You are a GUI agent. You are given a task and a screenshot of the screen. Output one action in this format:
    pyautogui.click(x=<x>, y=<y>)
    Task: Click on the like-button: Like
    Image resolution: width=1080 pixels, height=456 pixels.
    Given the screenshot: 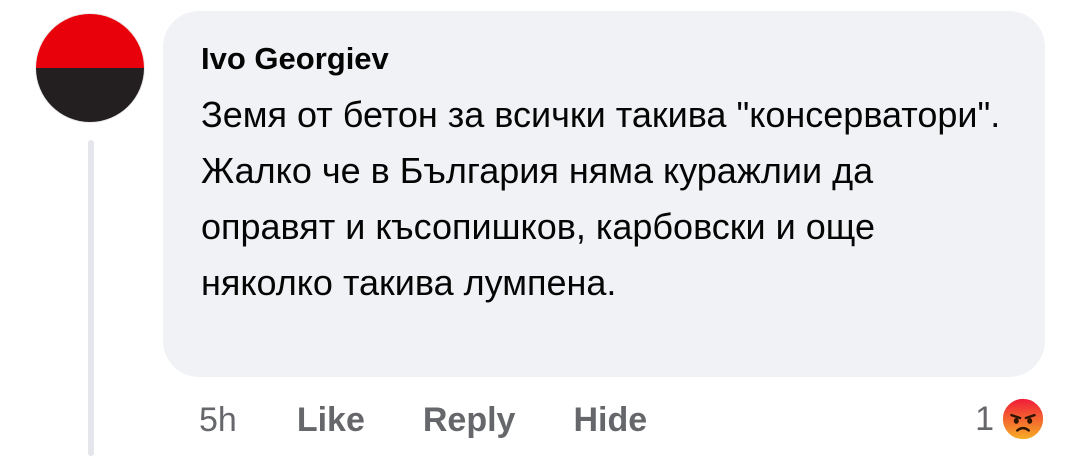 What is the action you would take?
    pyautogui.click(x=331, y=420)
    